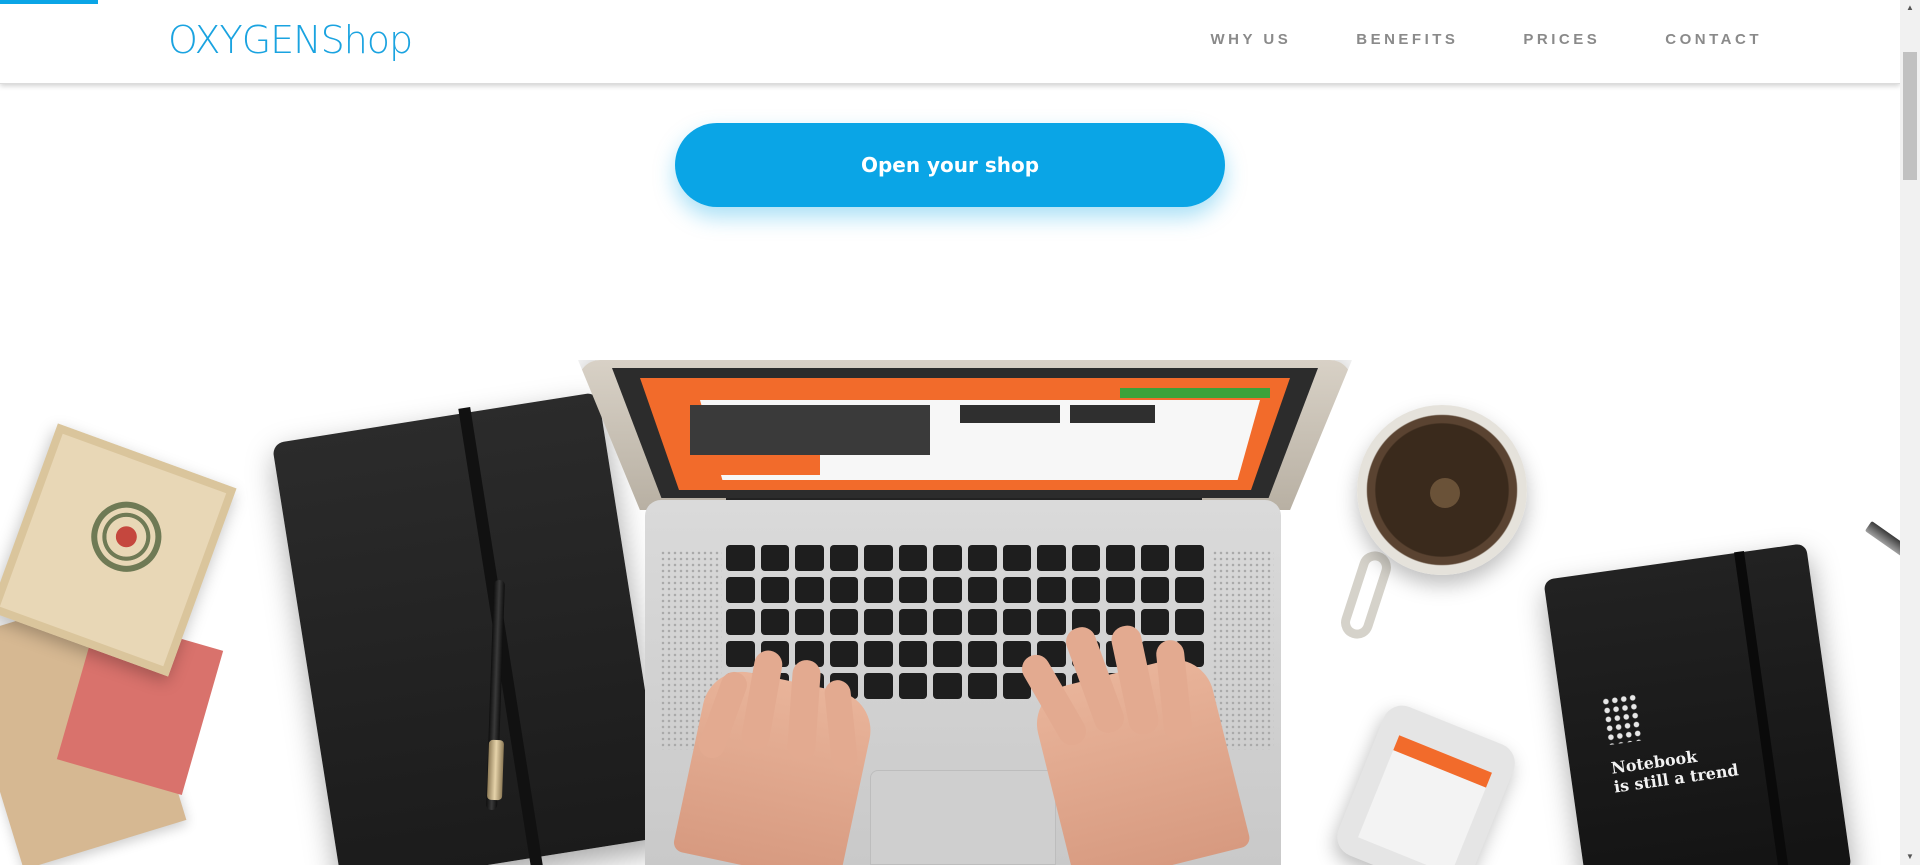  Describe the element at coordinates (1195, 393) in the screenshot. I see `laptop-screen-buy-button` at that location.